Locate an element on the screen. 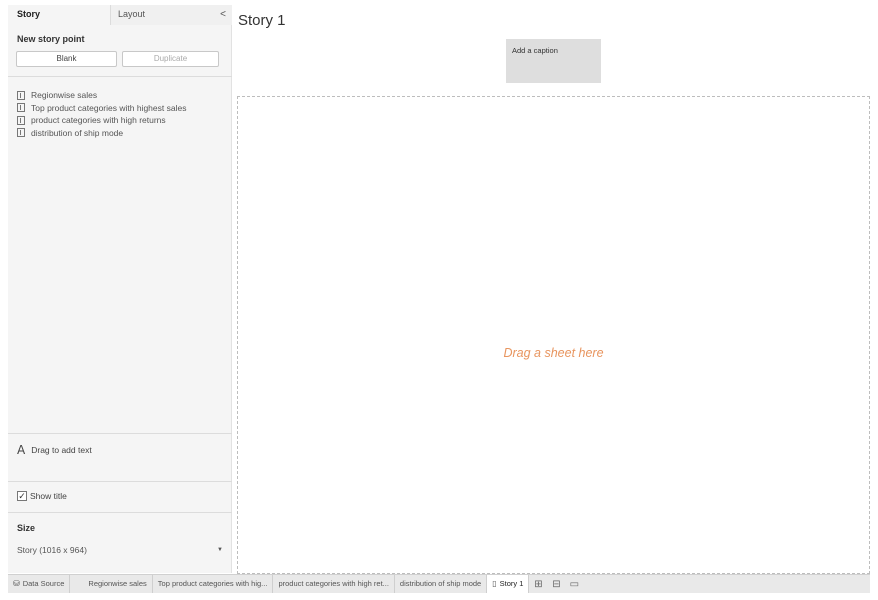  database-icon: ⛁ is located at coordinates (16, 583).